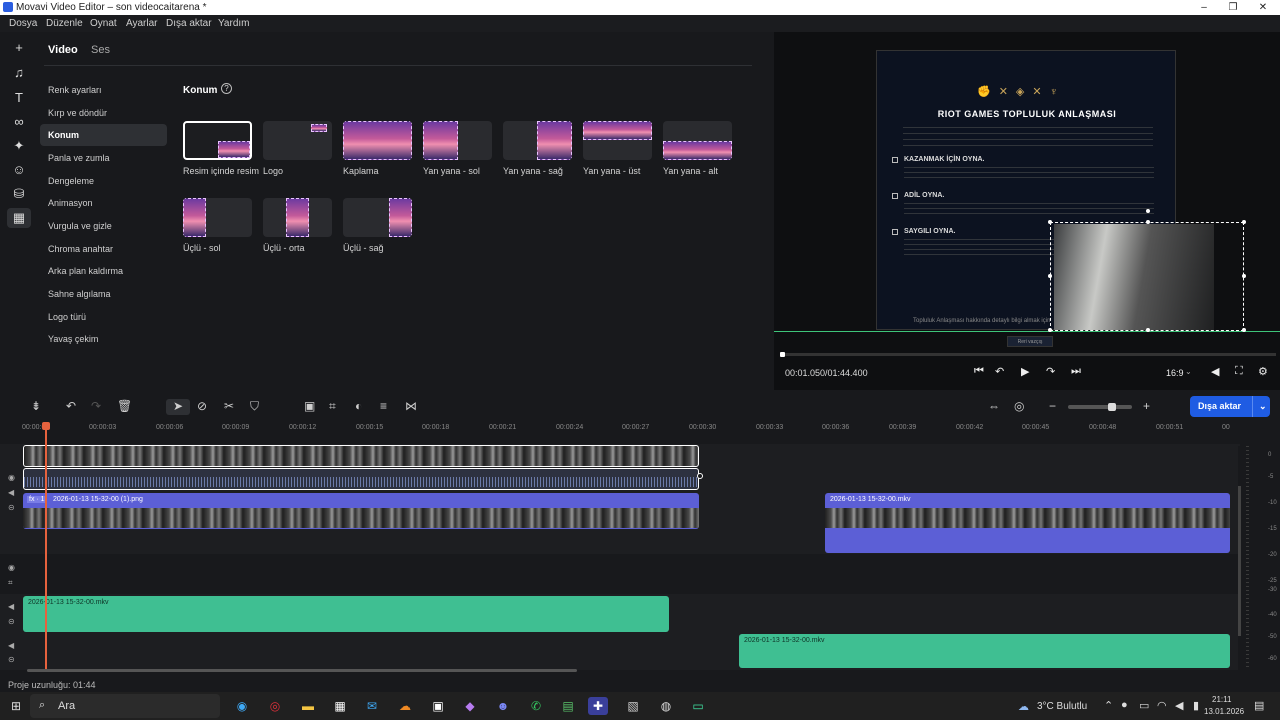 The width and height of the screenshot is (1280, 720). Describe the element at coordinates (598, 706) in the screenshot. I see `movavi-icon: ✚` at that location.